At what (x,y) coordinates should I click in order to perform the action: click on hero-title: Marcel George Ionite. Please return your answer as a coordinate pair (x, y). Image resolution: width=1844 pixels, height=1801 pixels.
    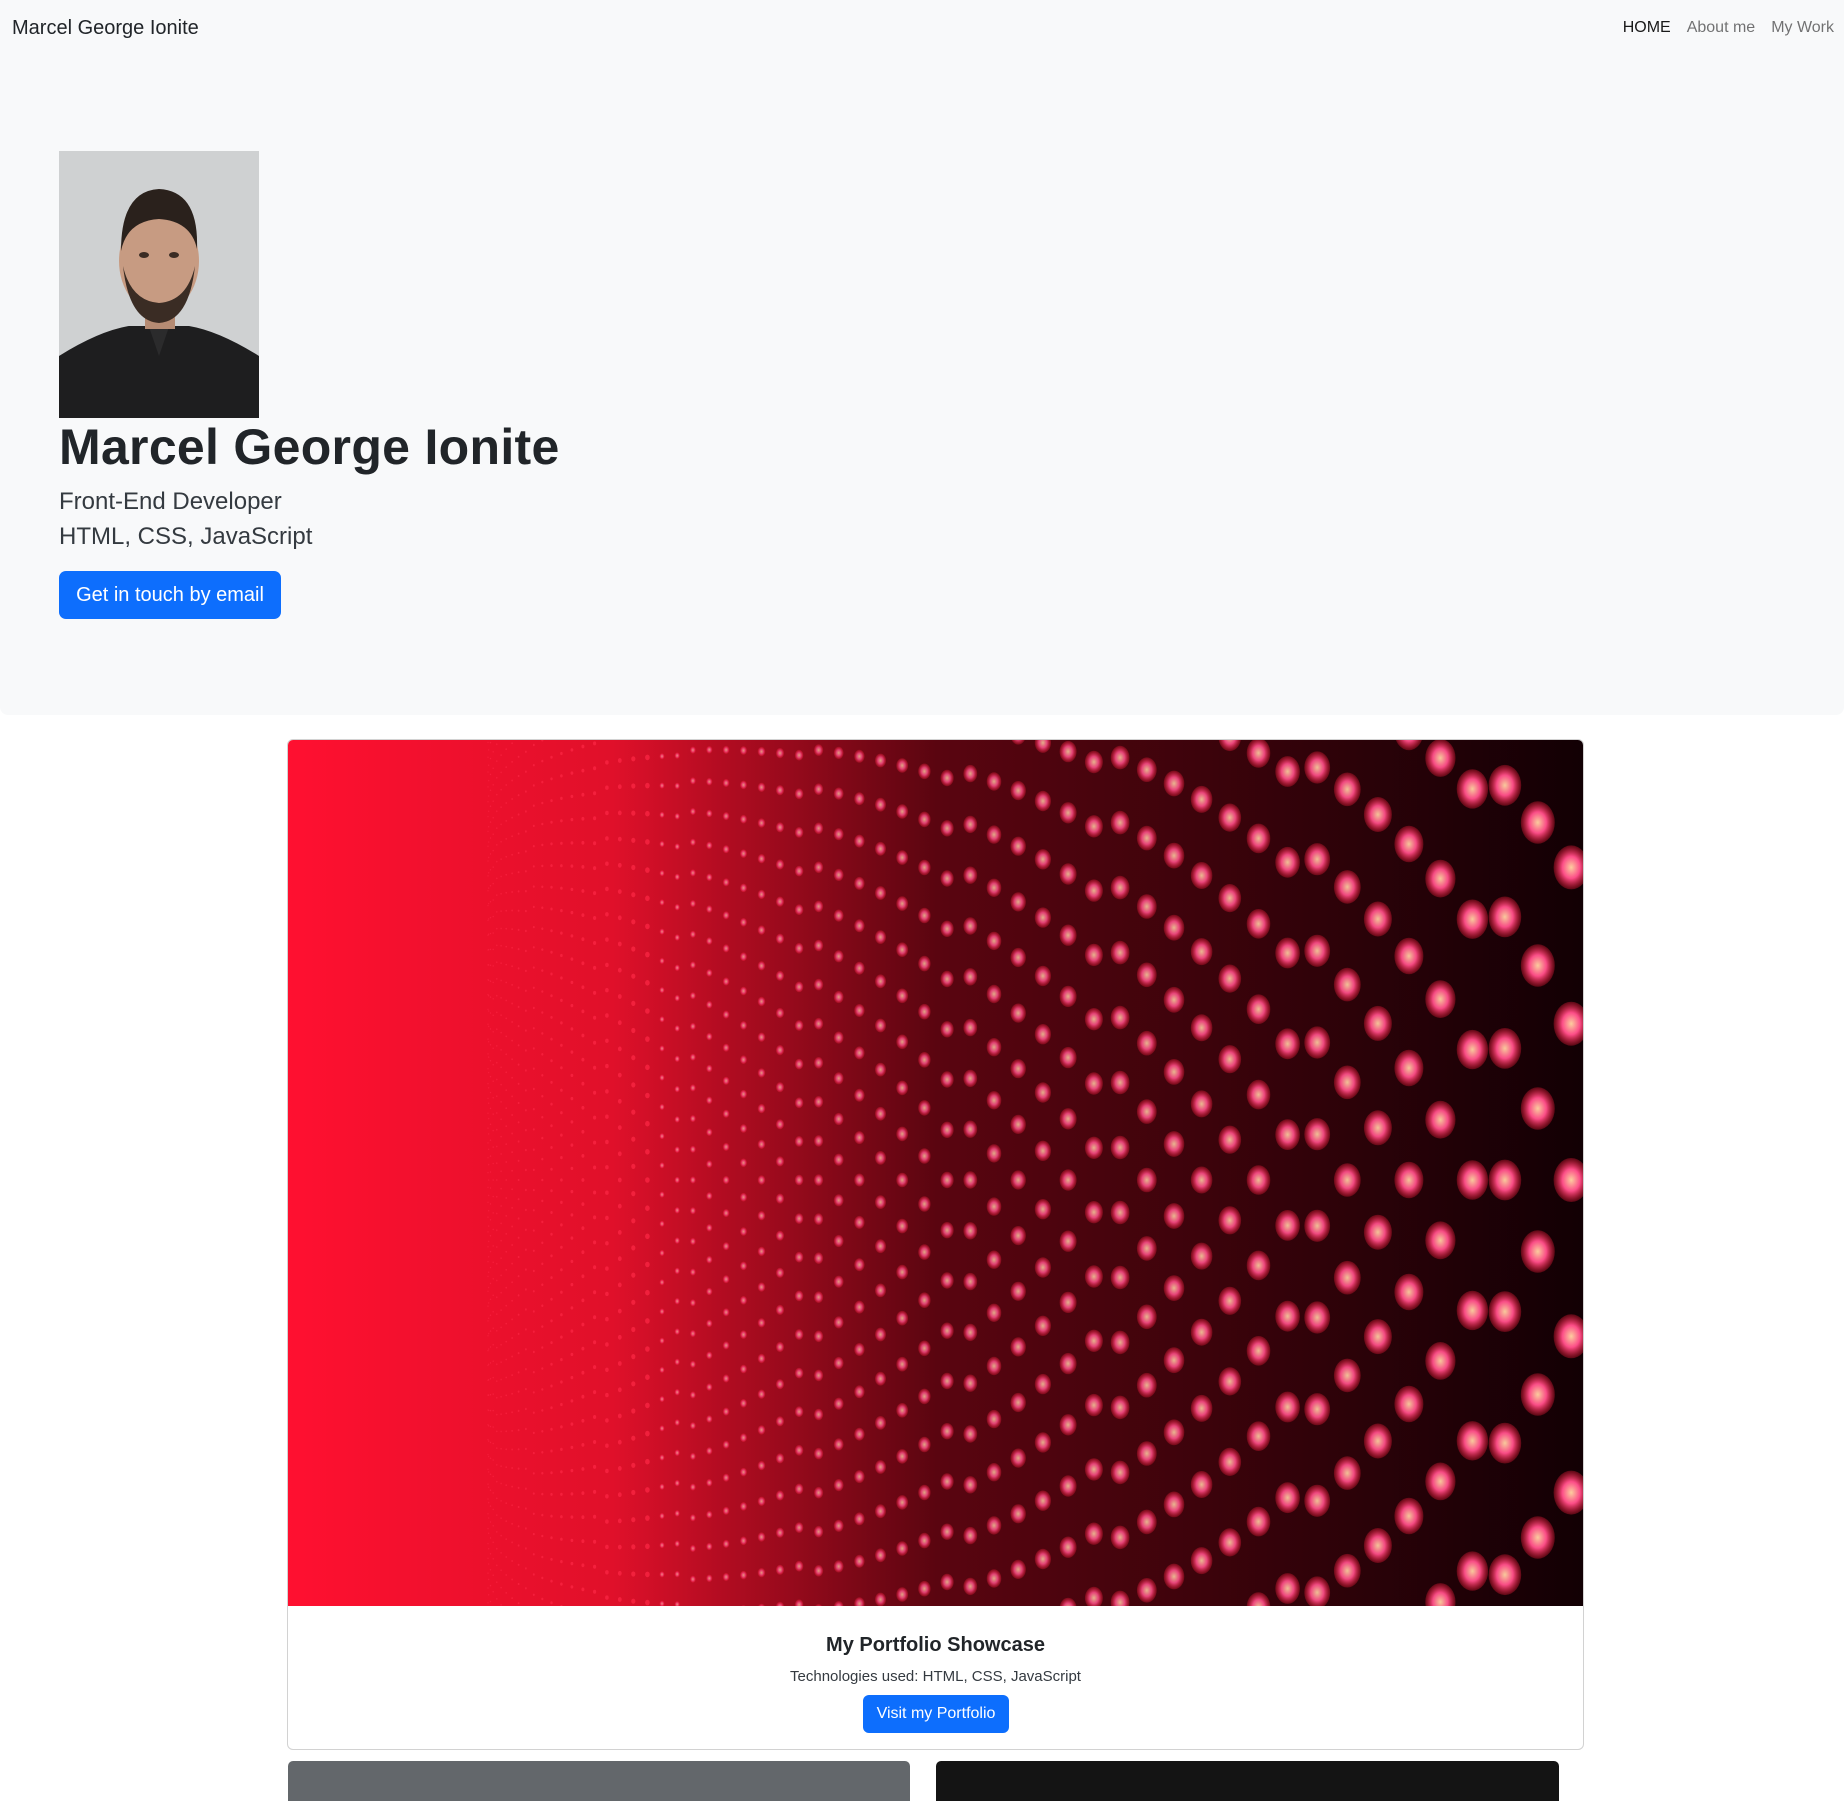
    Looking at the image, I should click on (309, 447).